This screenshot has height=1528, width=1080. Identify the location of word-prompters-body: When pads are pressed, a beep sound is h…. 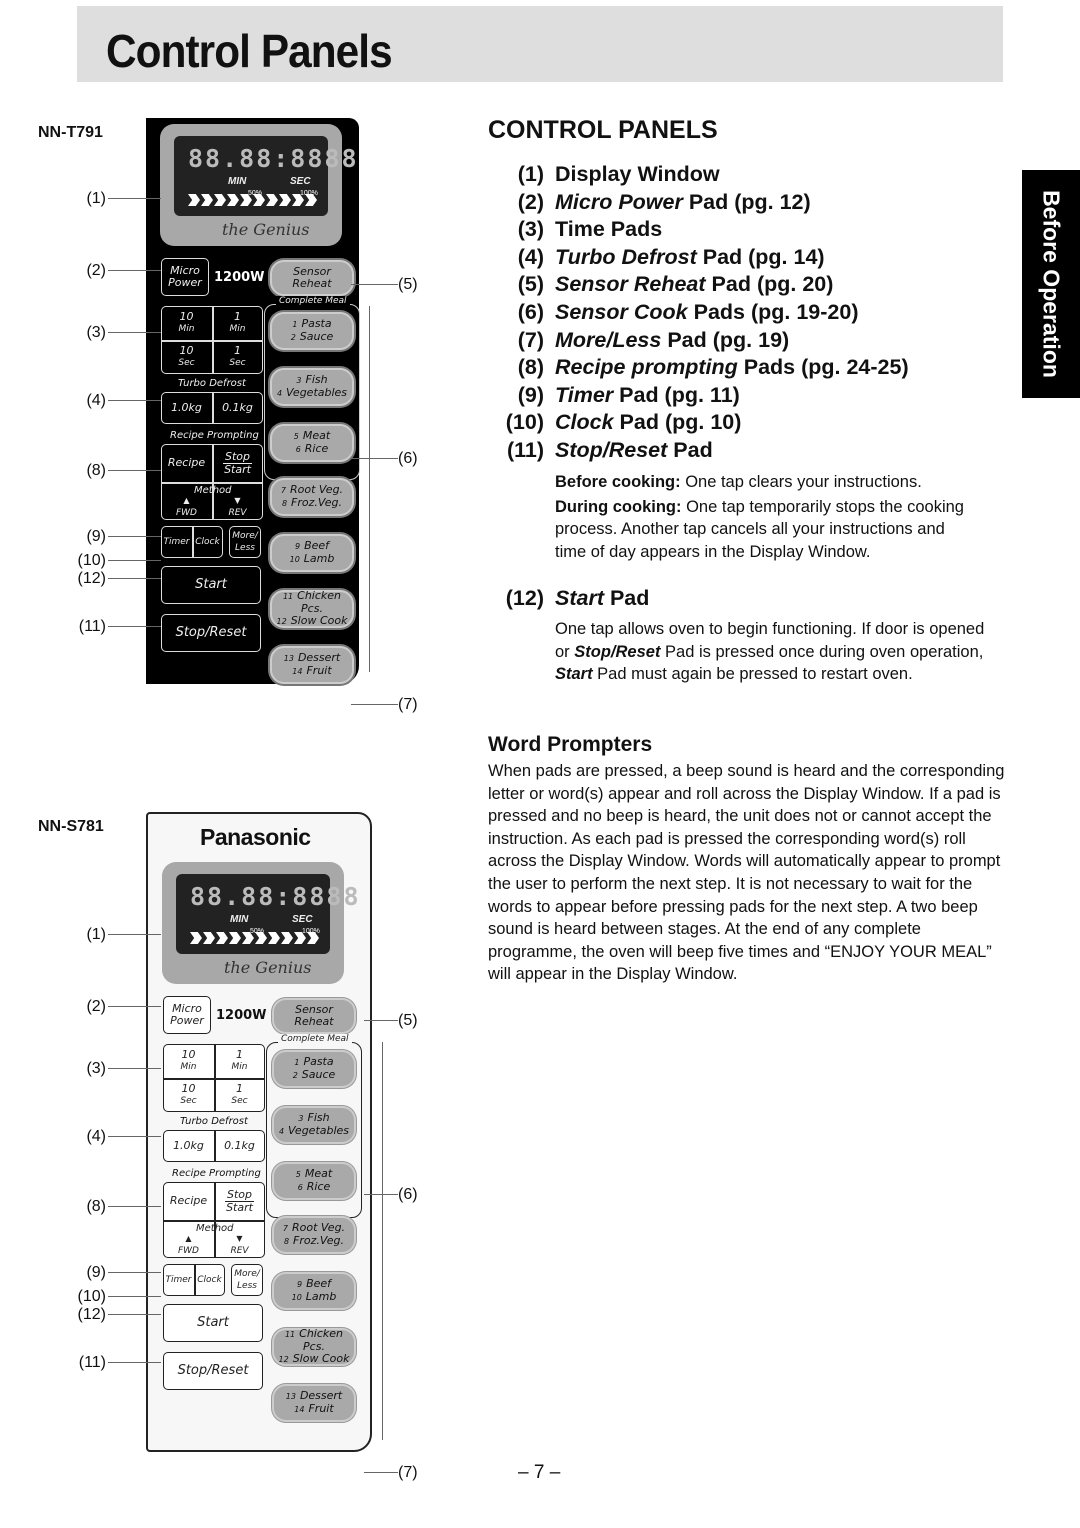
(746, 873).